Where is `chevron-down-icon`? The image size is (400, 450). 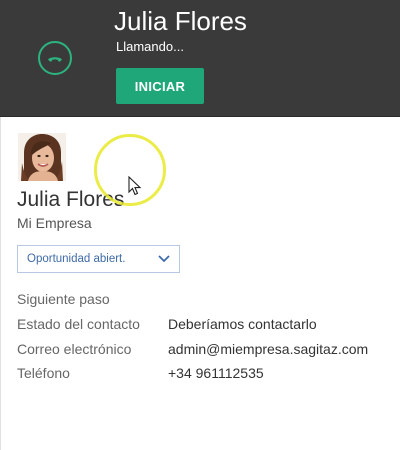
chevron-down-icon is located at coordinates (164, 259).